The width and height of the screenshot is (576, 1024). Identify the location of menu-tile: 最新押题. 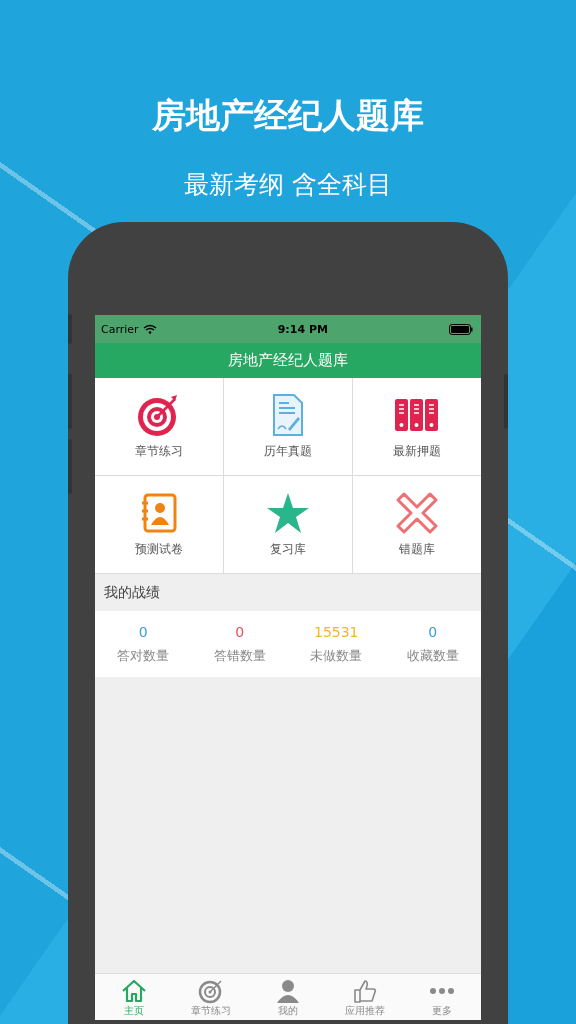
(417, 426).